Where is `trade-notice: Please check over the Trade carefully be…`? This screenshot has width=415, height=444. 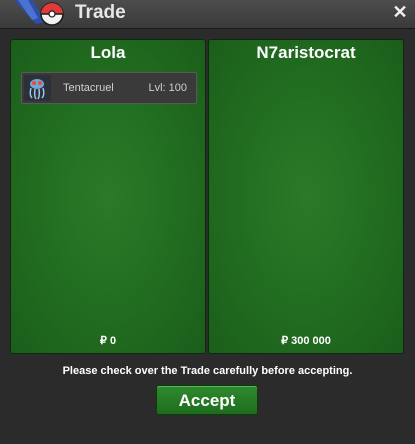 trade-notice: Please check over the Trade carefully be… is located at coordinates (207, 371).